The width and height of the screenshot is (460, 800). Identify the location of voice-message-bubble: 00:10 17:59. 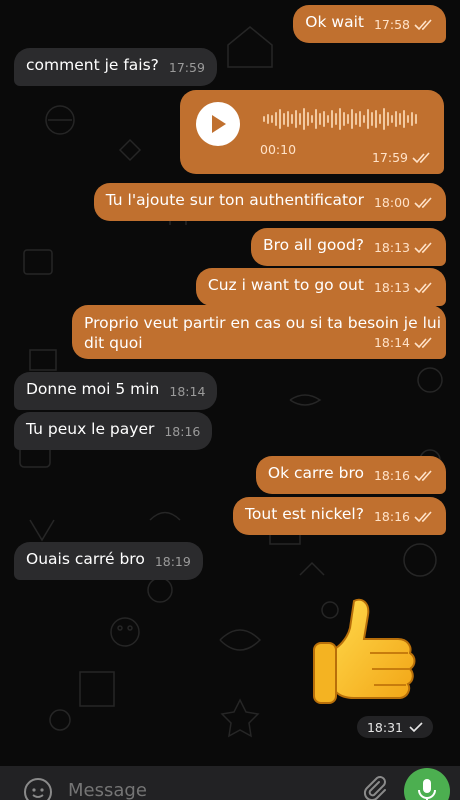
(312, 132).